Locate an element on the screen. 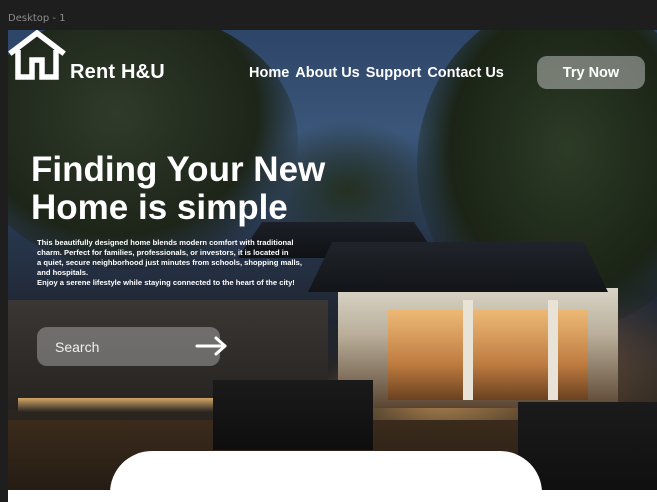 The image size is (657, 502). hero-headline: Finding Your New Home is simple is located at coordinates (178, 188).